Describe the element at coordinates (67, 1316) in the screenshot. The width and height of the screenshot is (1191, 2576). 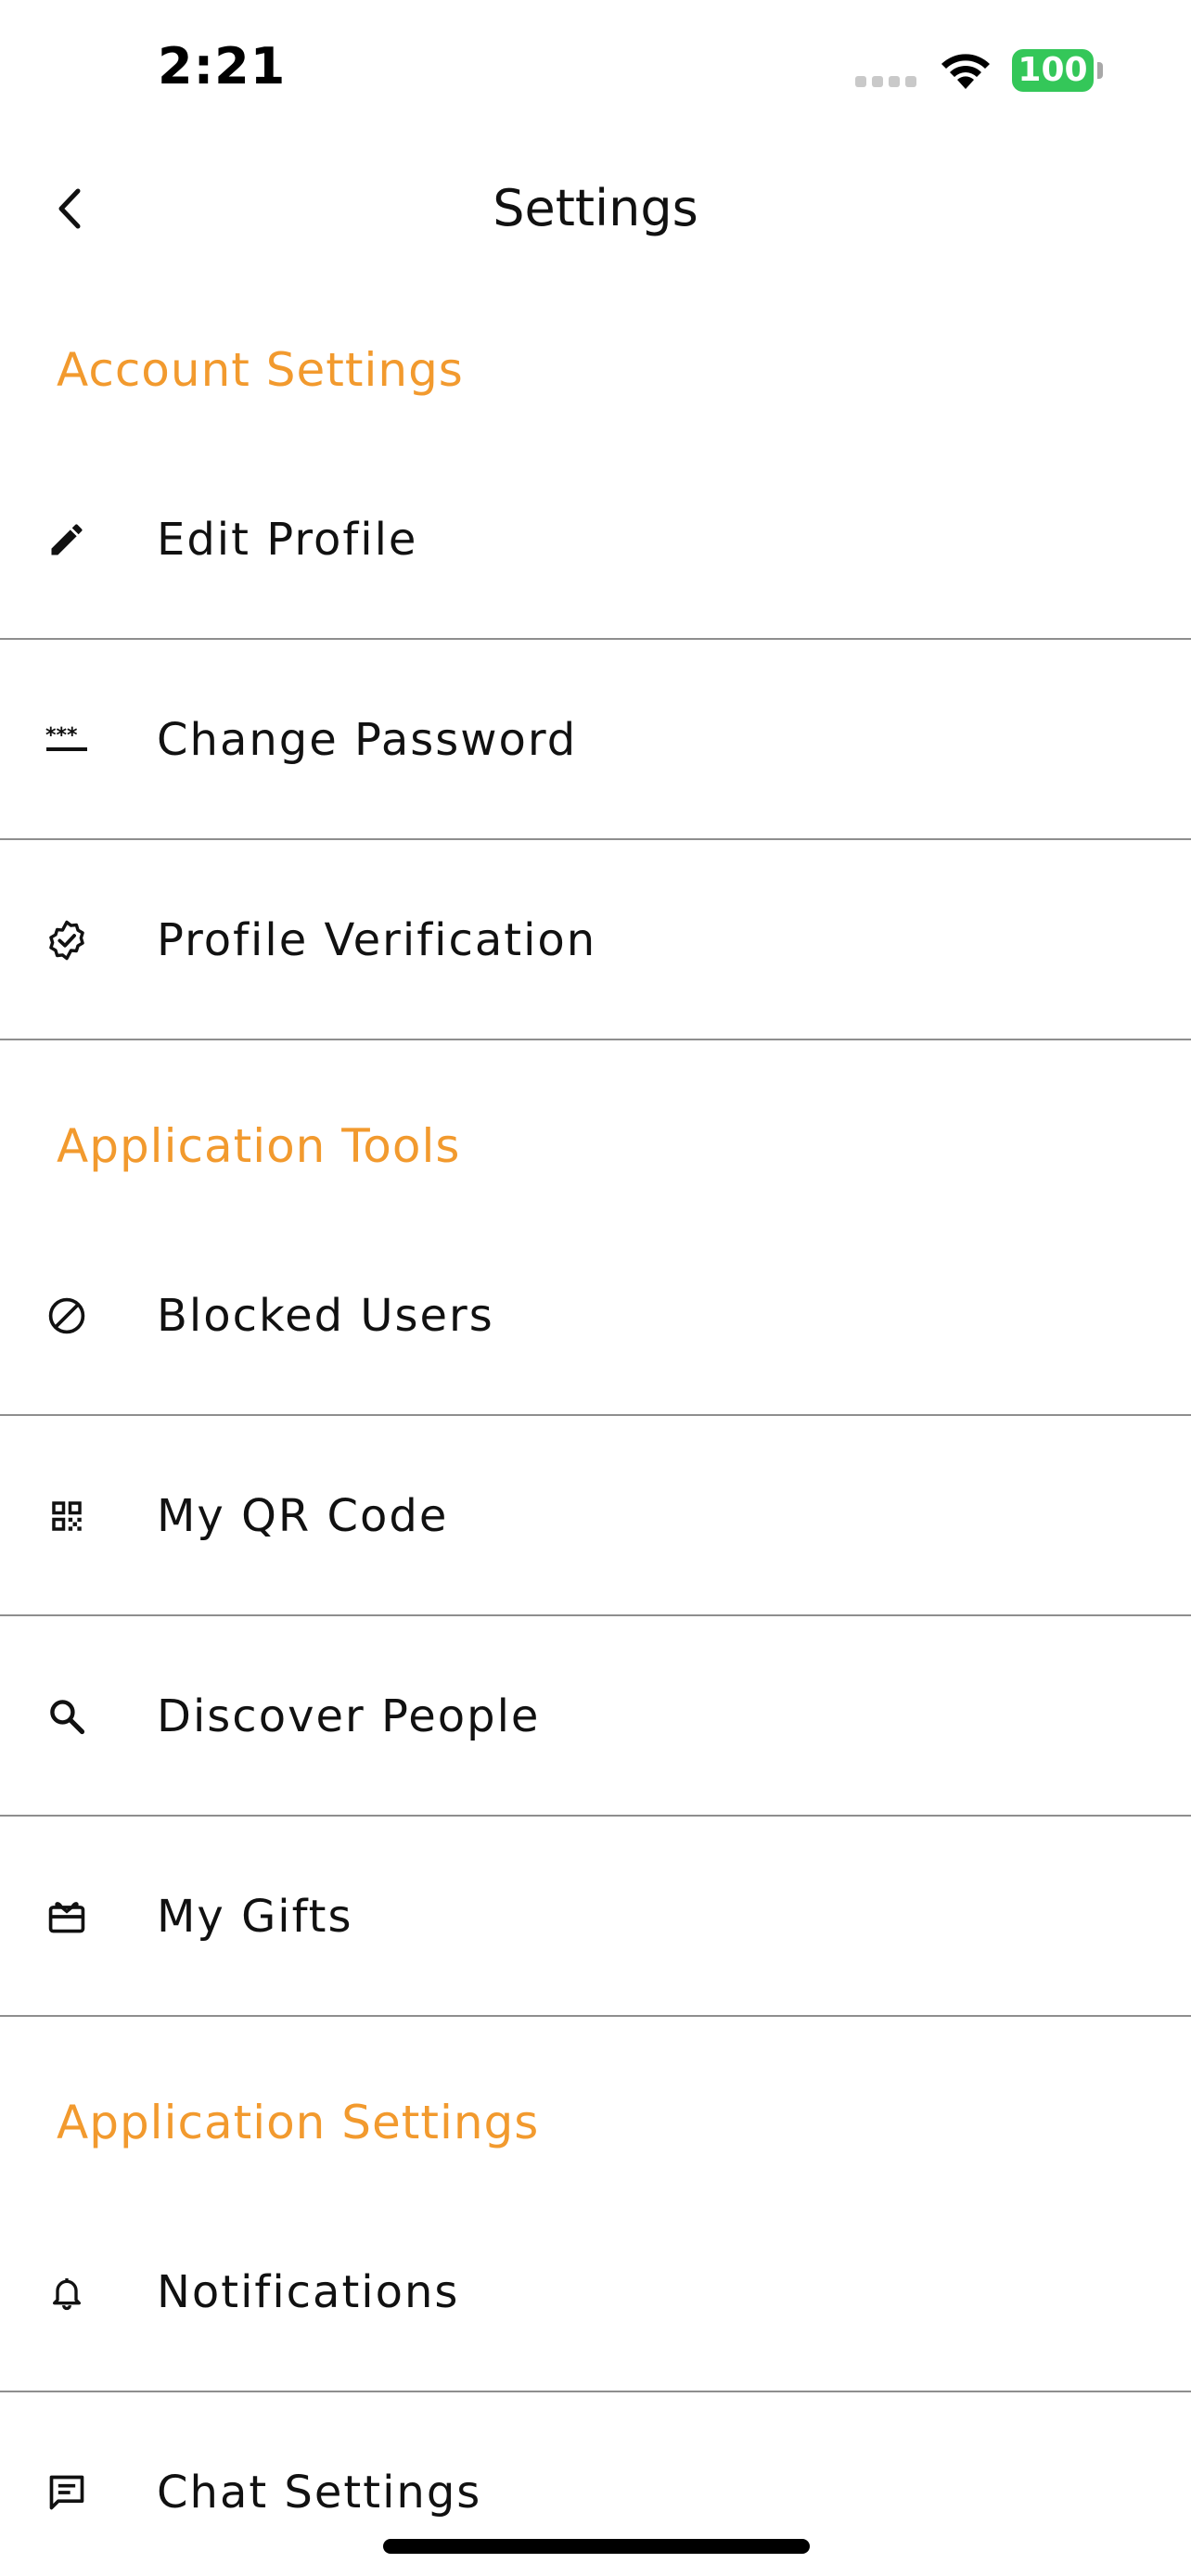
I see `block-icon` at that location.